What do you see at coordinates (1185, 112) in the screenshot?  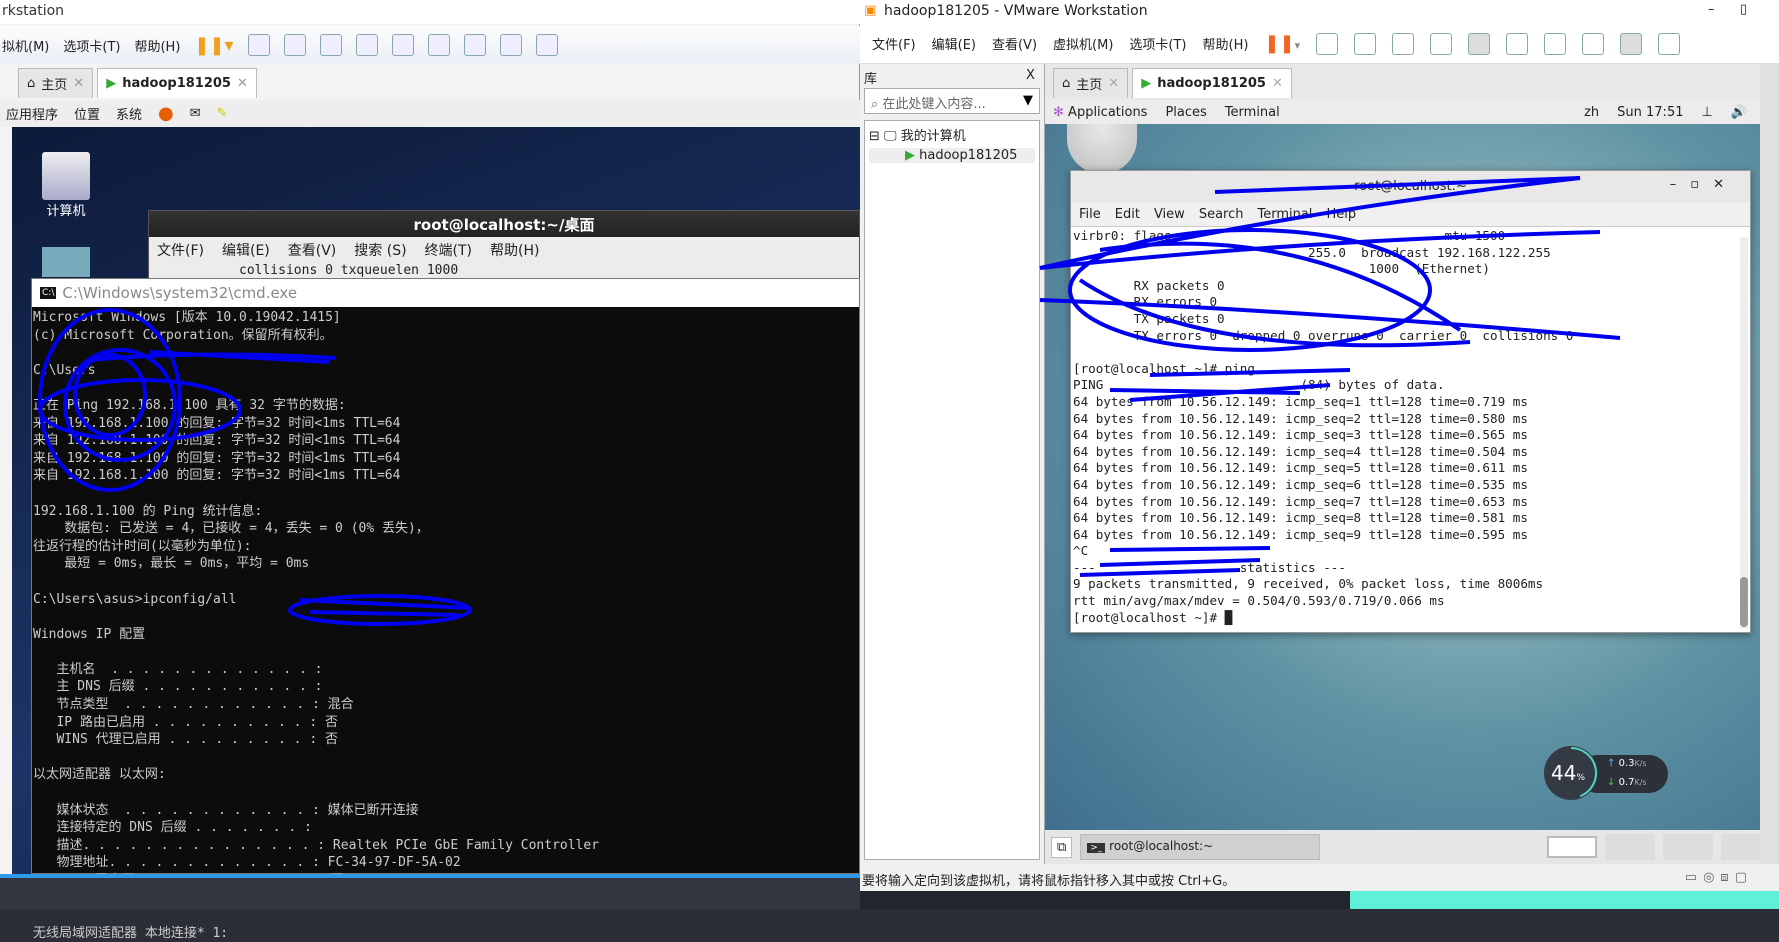 I see `places-menu: Places` at bounding box center [1185, 112].